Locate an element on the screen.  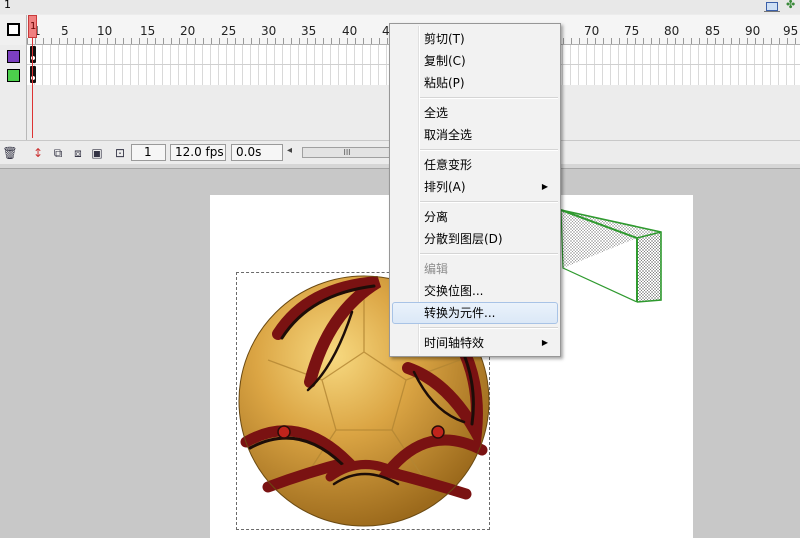
timeline-scrollbar: ◂ III is located at coordinates (339, 152).